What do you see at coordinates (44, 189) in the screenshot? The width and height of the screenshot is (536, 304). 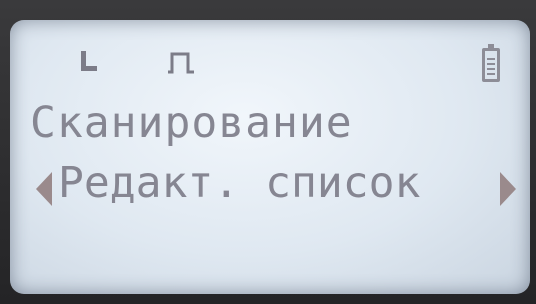 I see `arrow-left-icon` at bounding box center [44, 189].